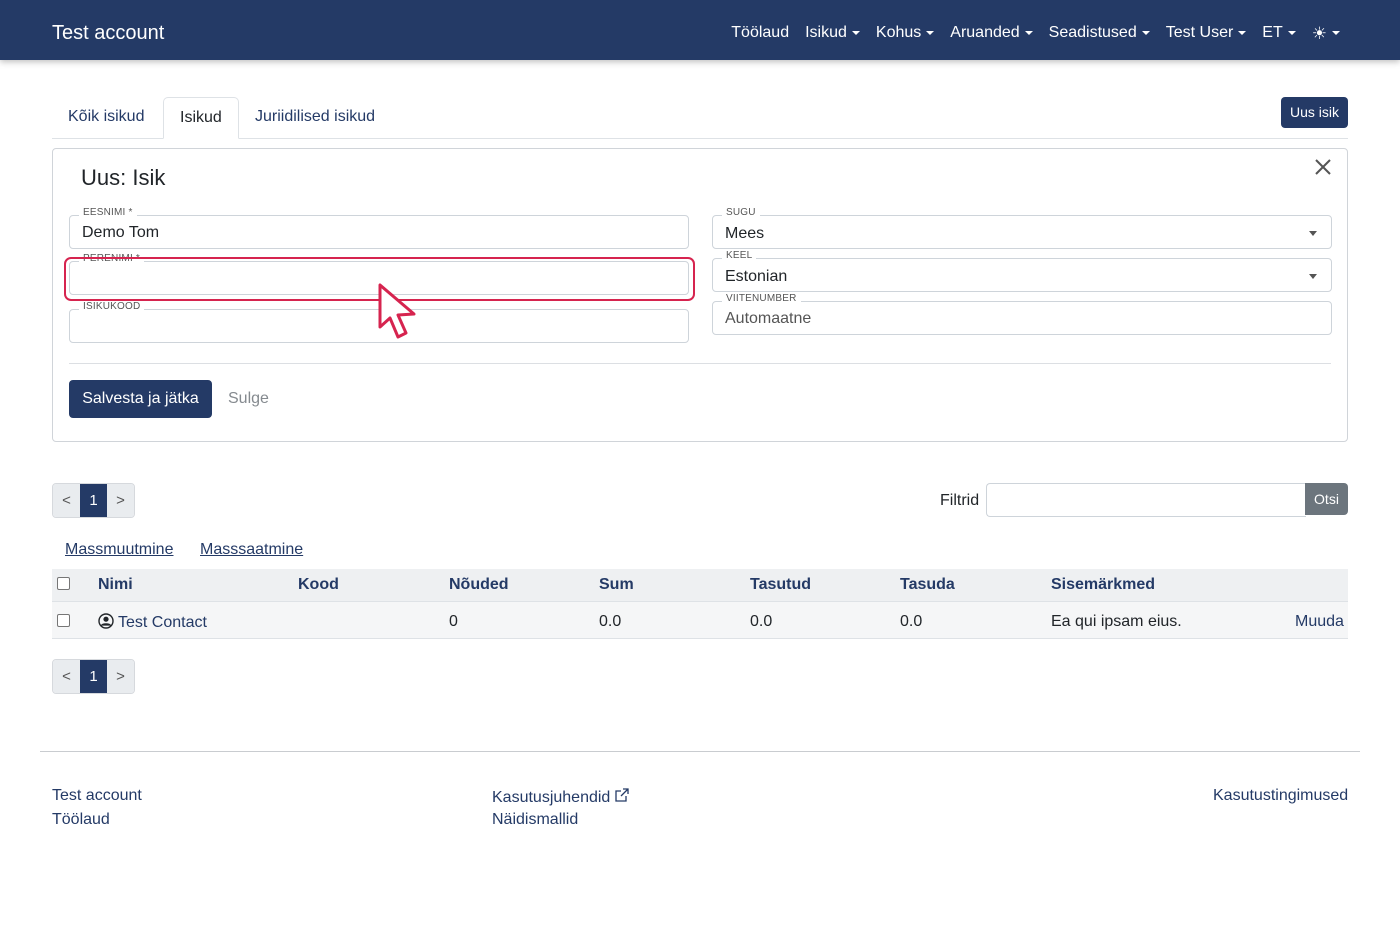 The height and width of the screenshot is (940, 1400). I want to click on footer-dashboard-link: Töölaud, so click(81, 820).